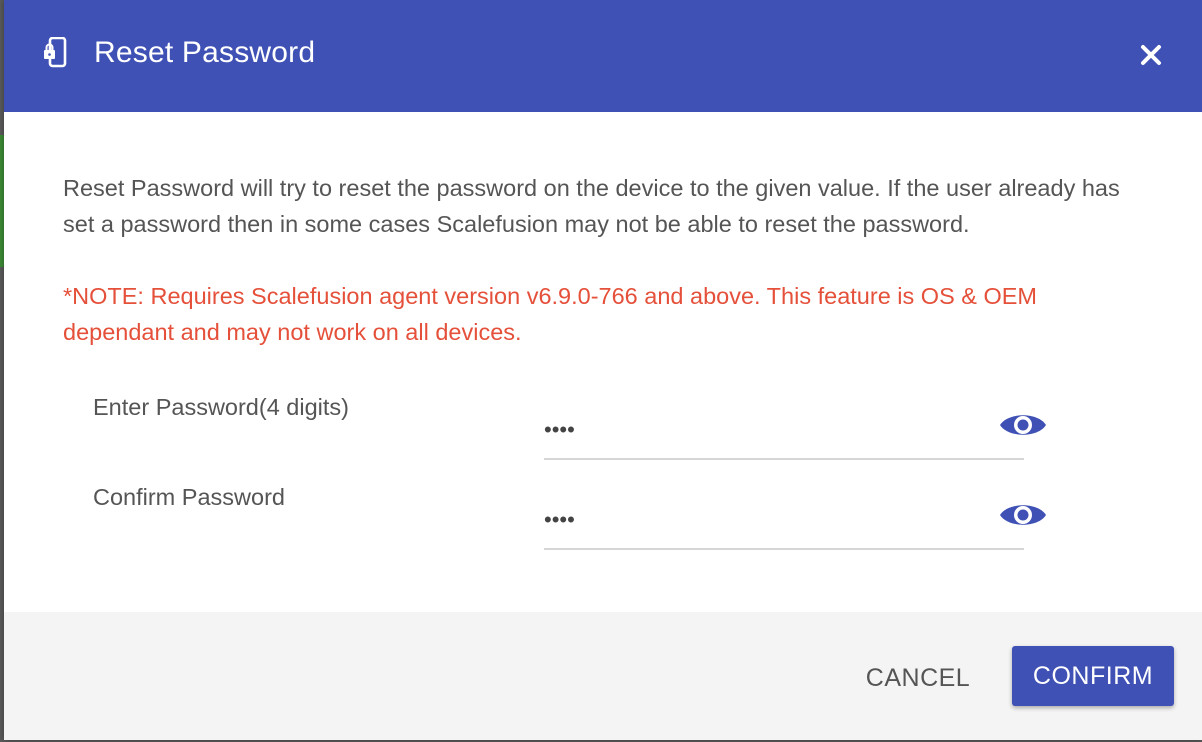 This screenshot has height=742, width=1202. What do you see at coordinates (55, 52) in the screenshot?
I see `phone-lock-icon` at bounding box center [55, 52].